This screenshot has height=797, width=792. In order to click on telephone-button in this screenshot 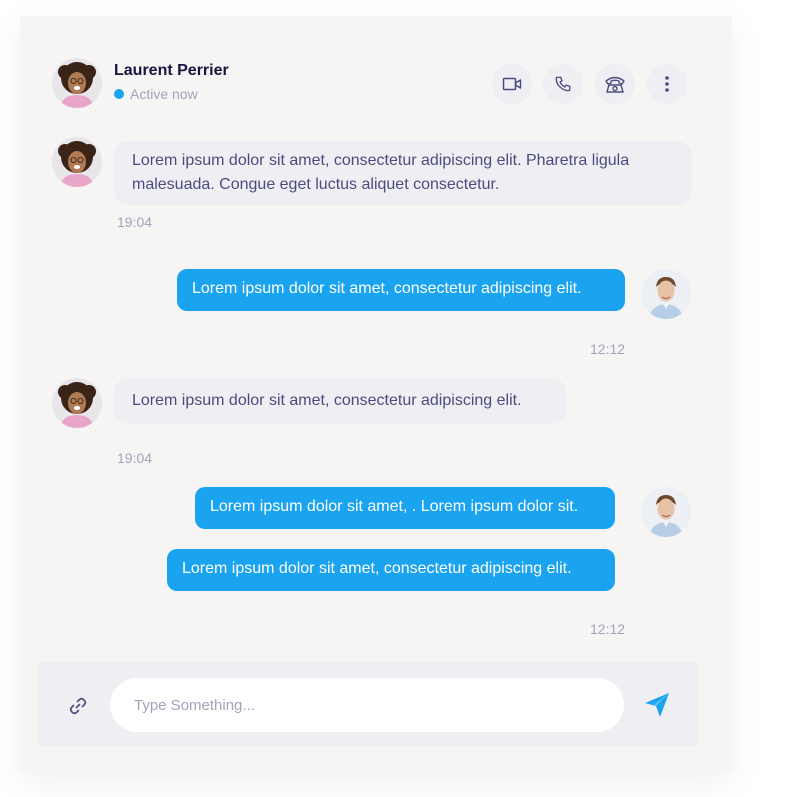, I will do `click(615, 84)`.